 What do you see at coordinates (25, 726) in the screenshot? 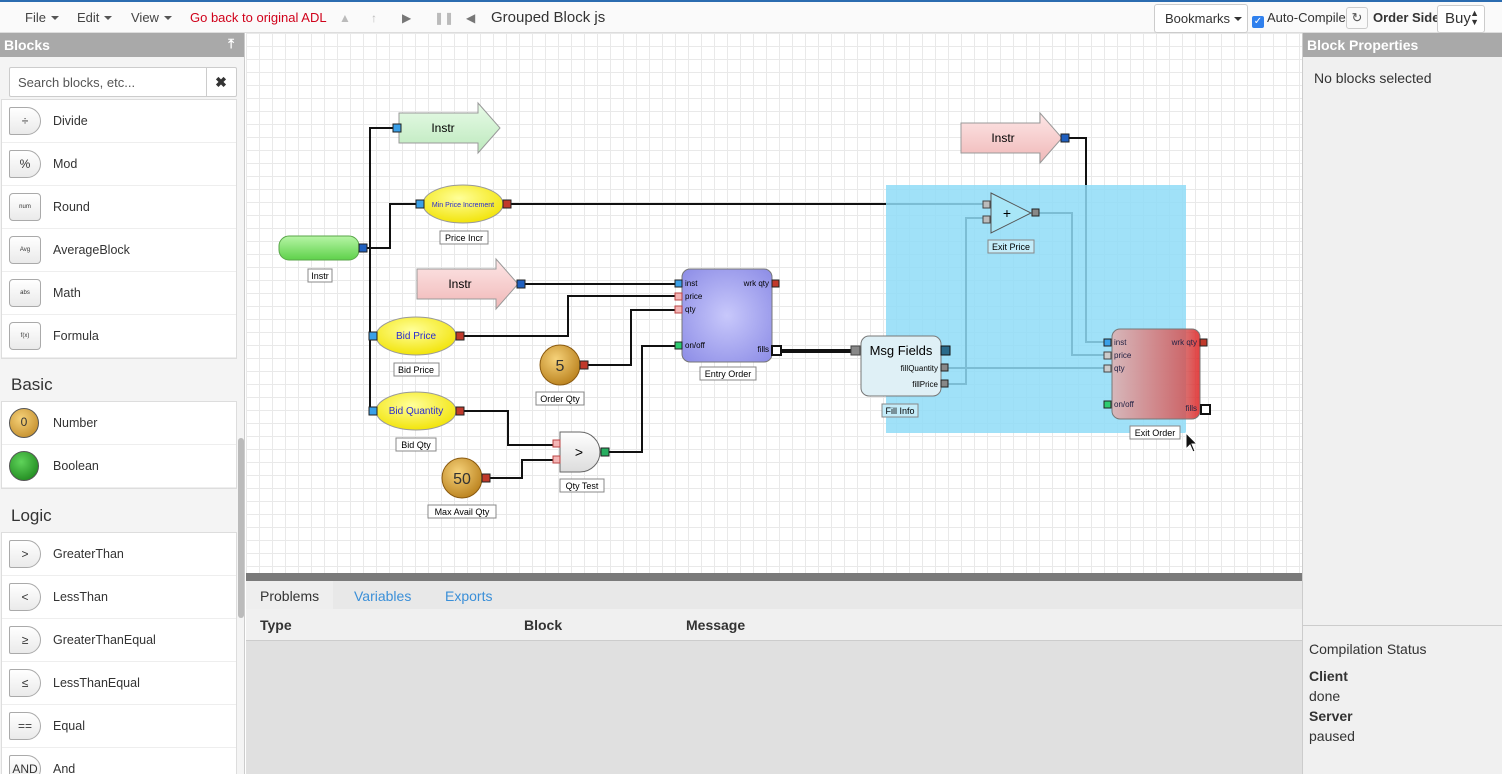
I see `equal-block-icon: ==` at bounding box center [25, 726].